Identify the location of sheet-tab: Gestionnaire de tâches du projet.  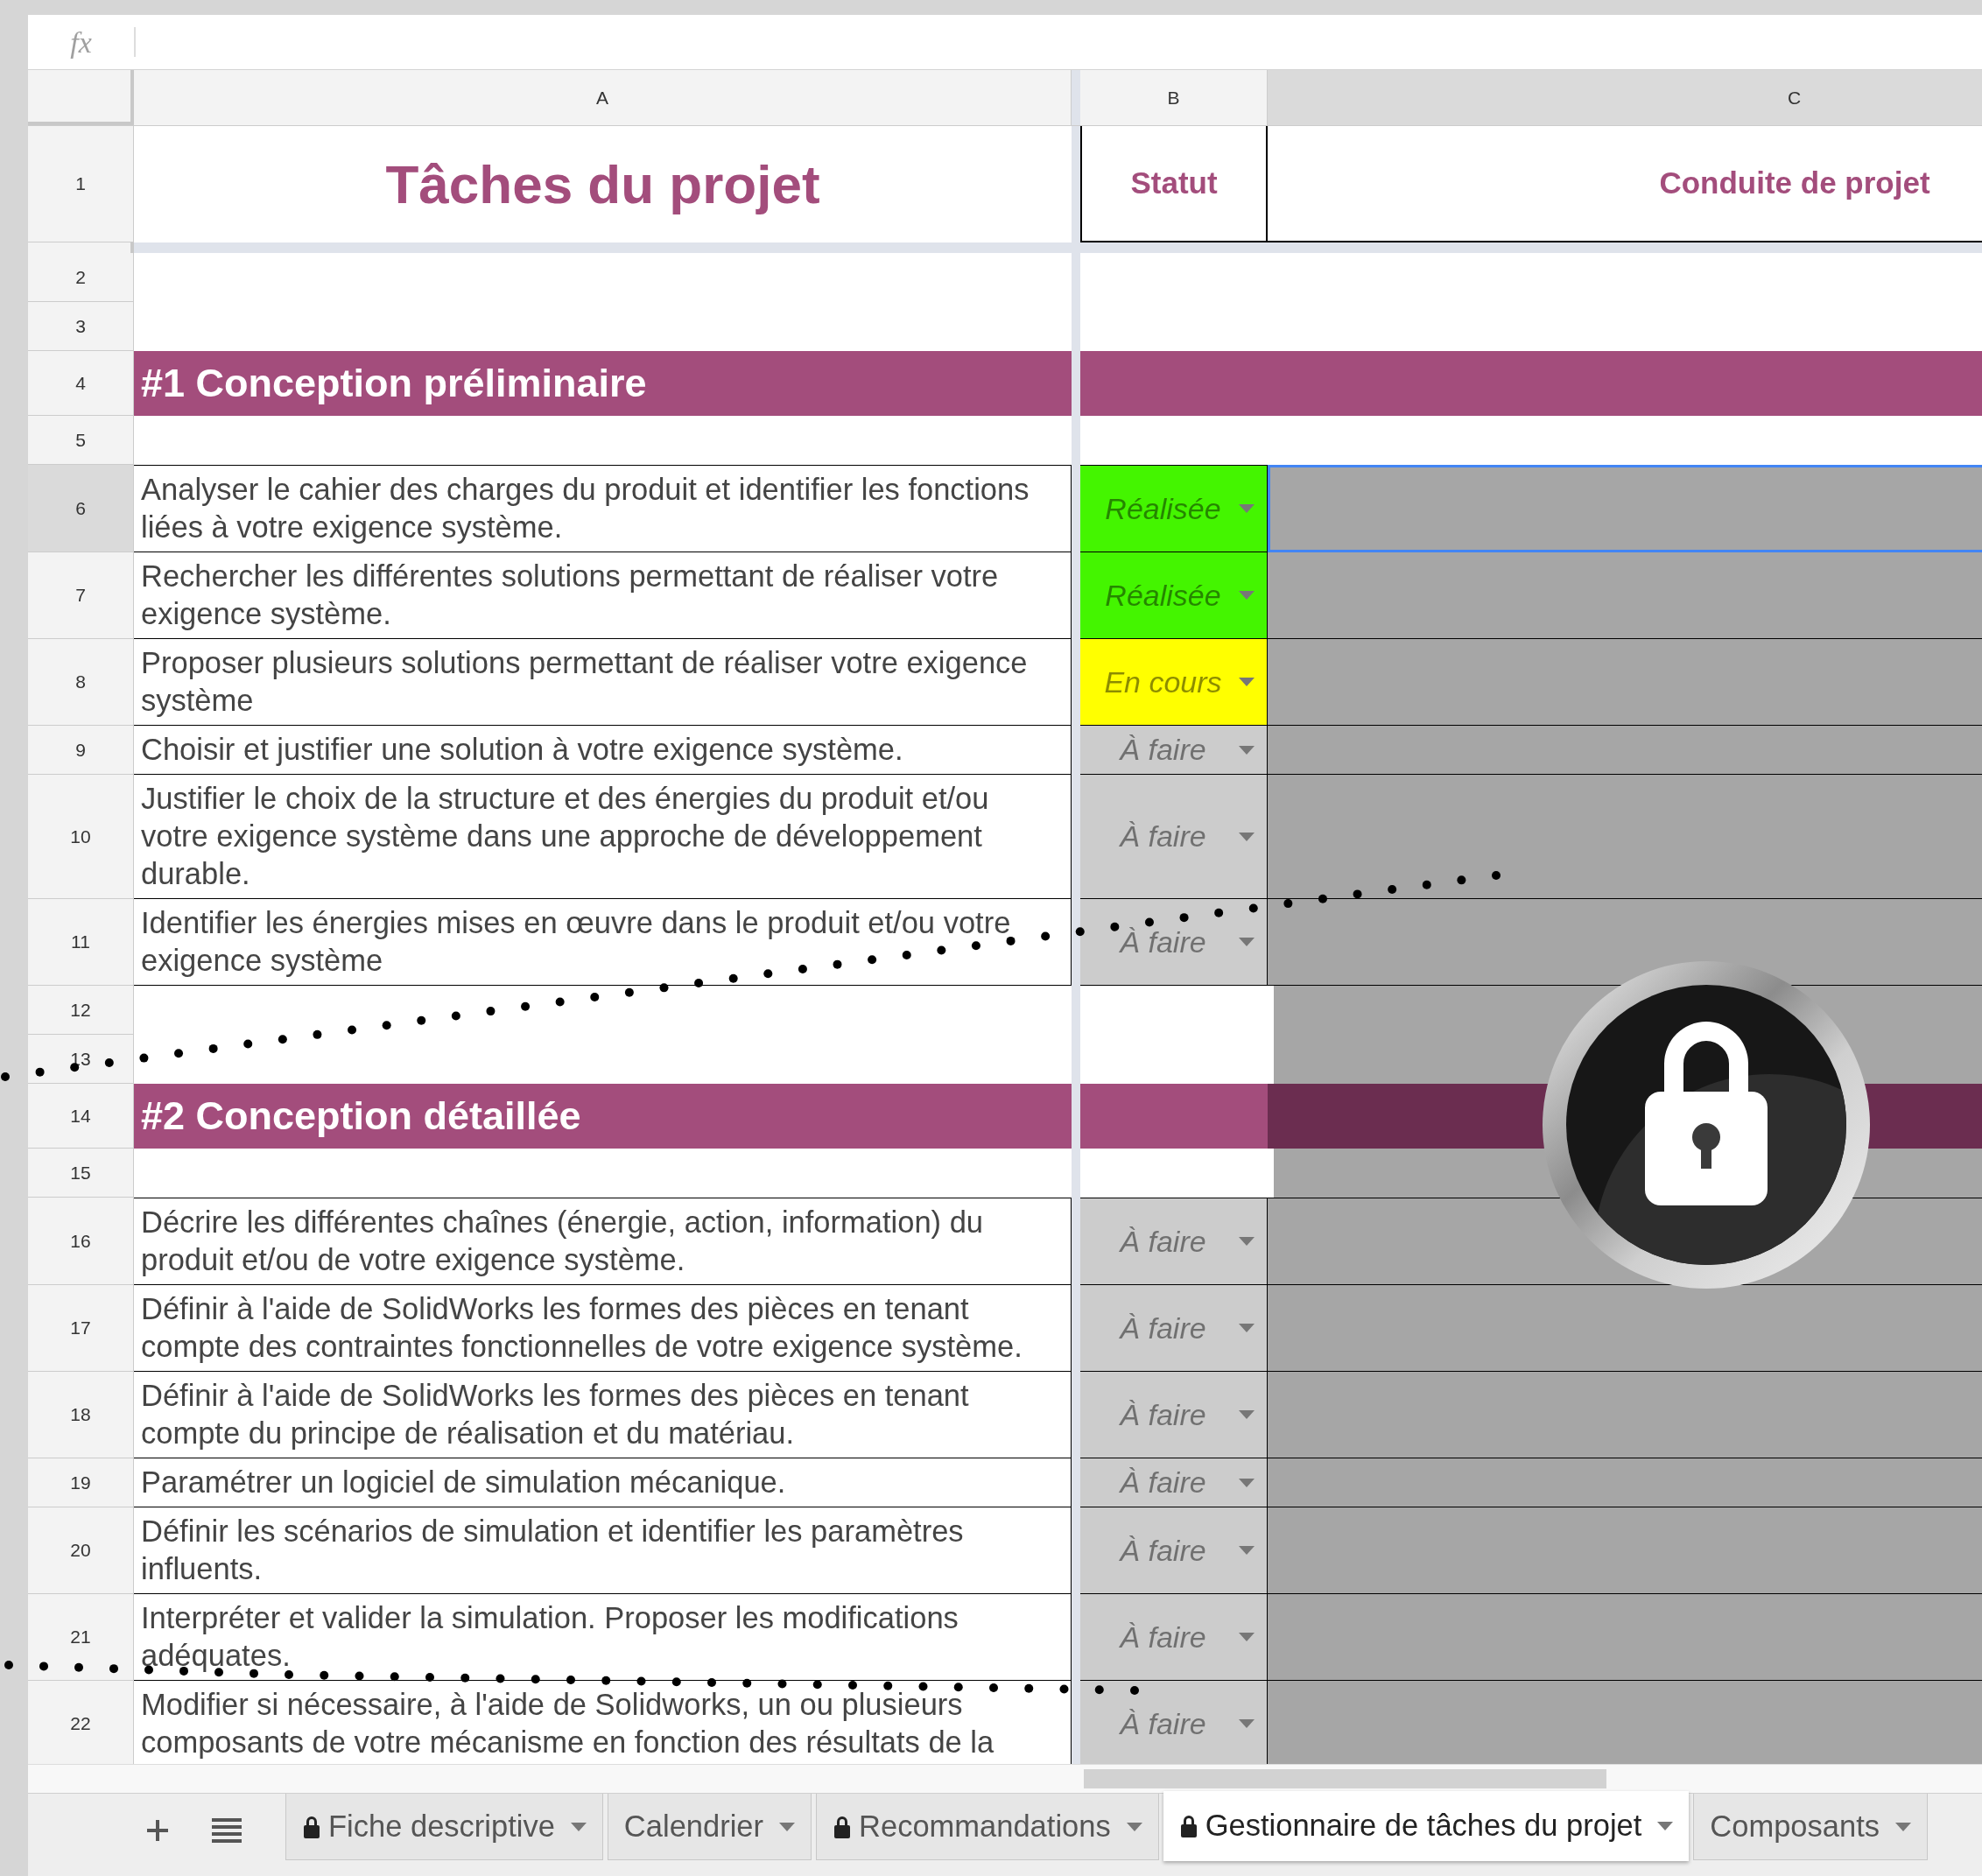
(1426, 1826).